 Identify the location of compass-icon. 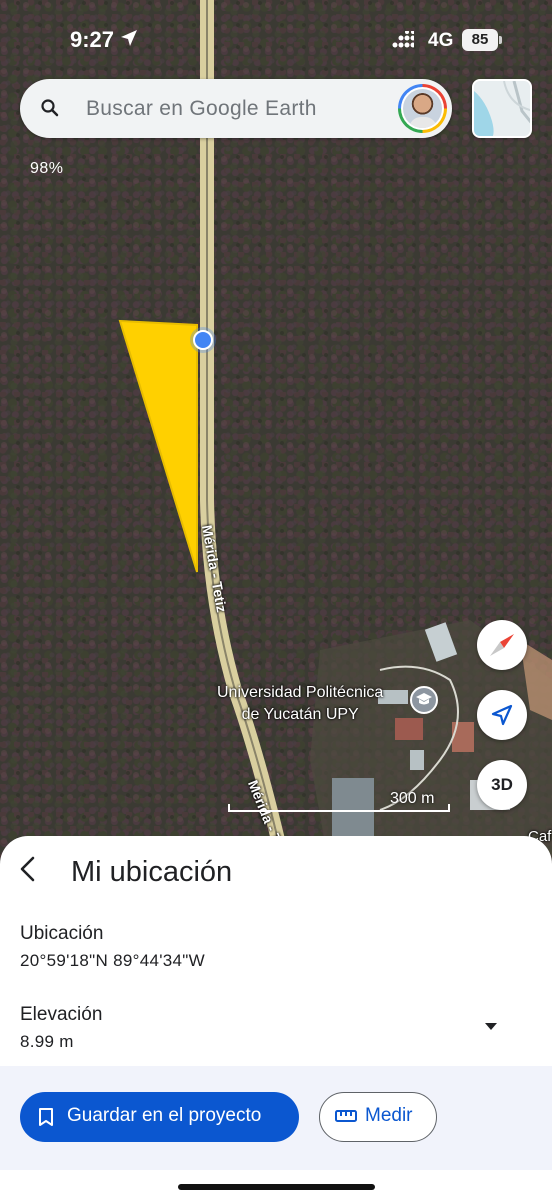
(502, 645).